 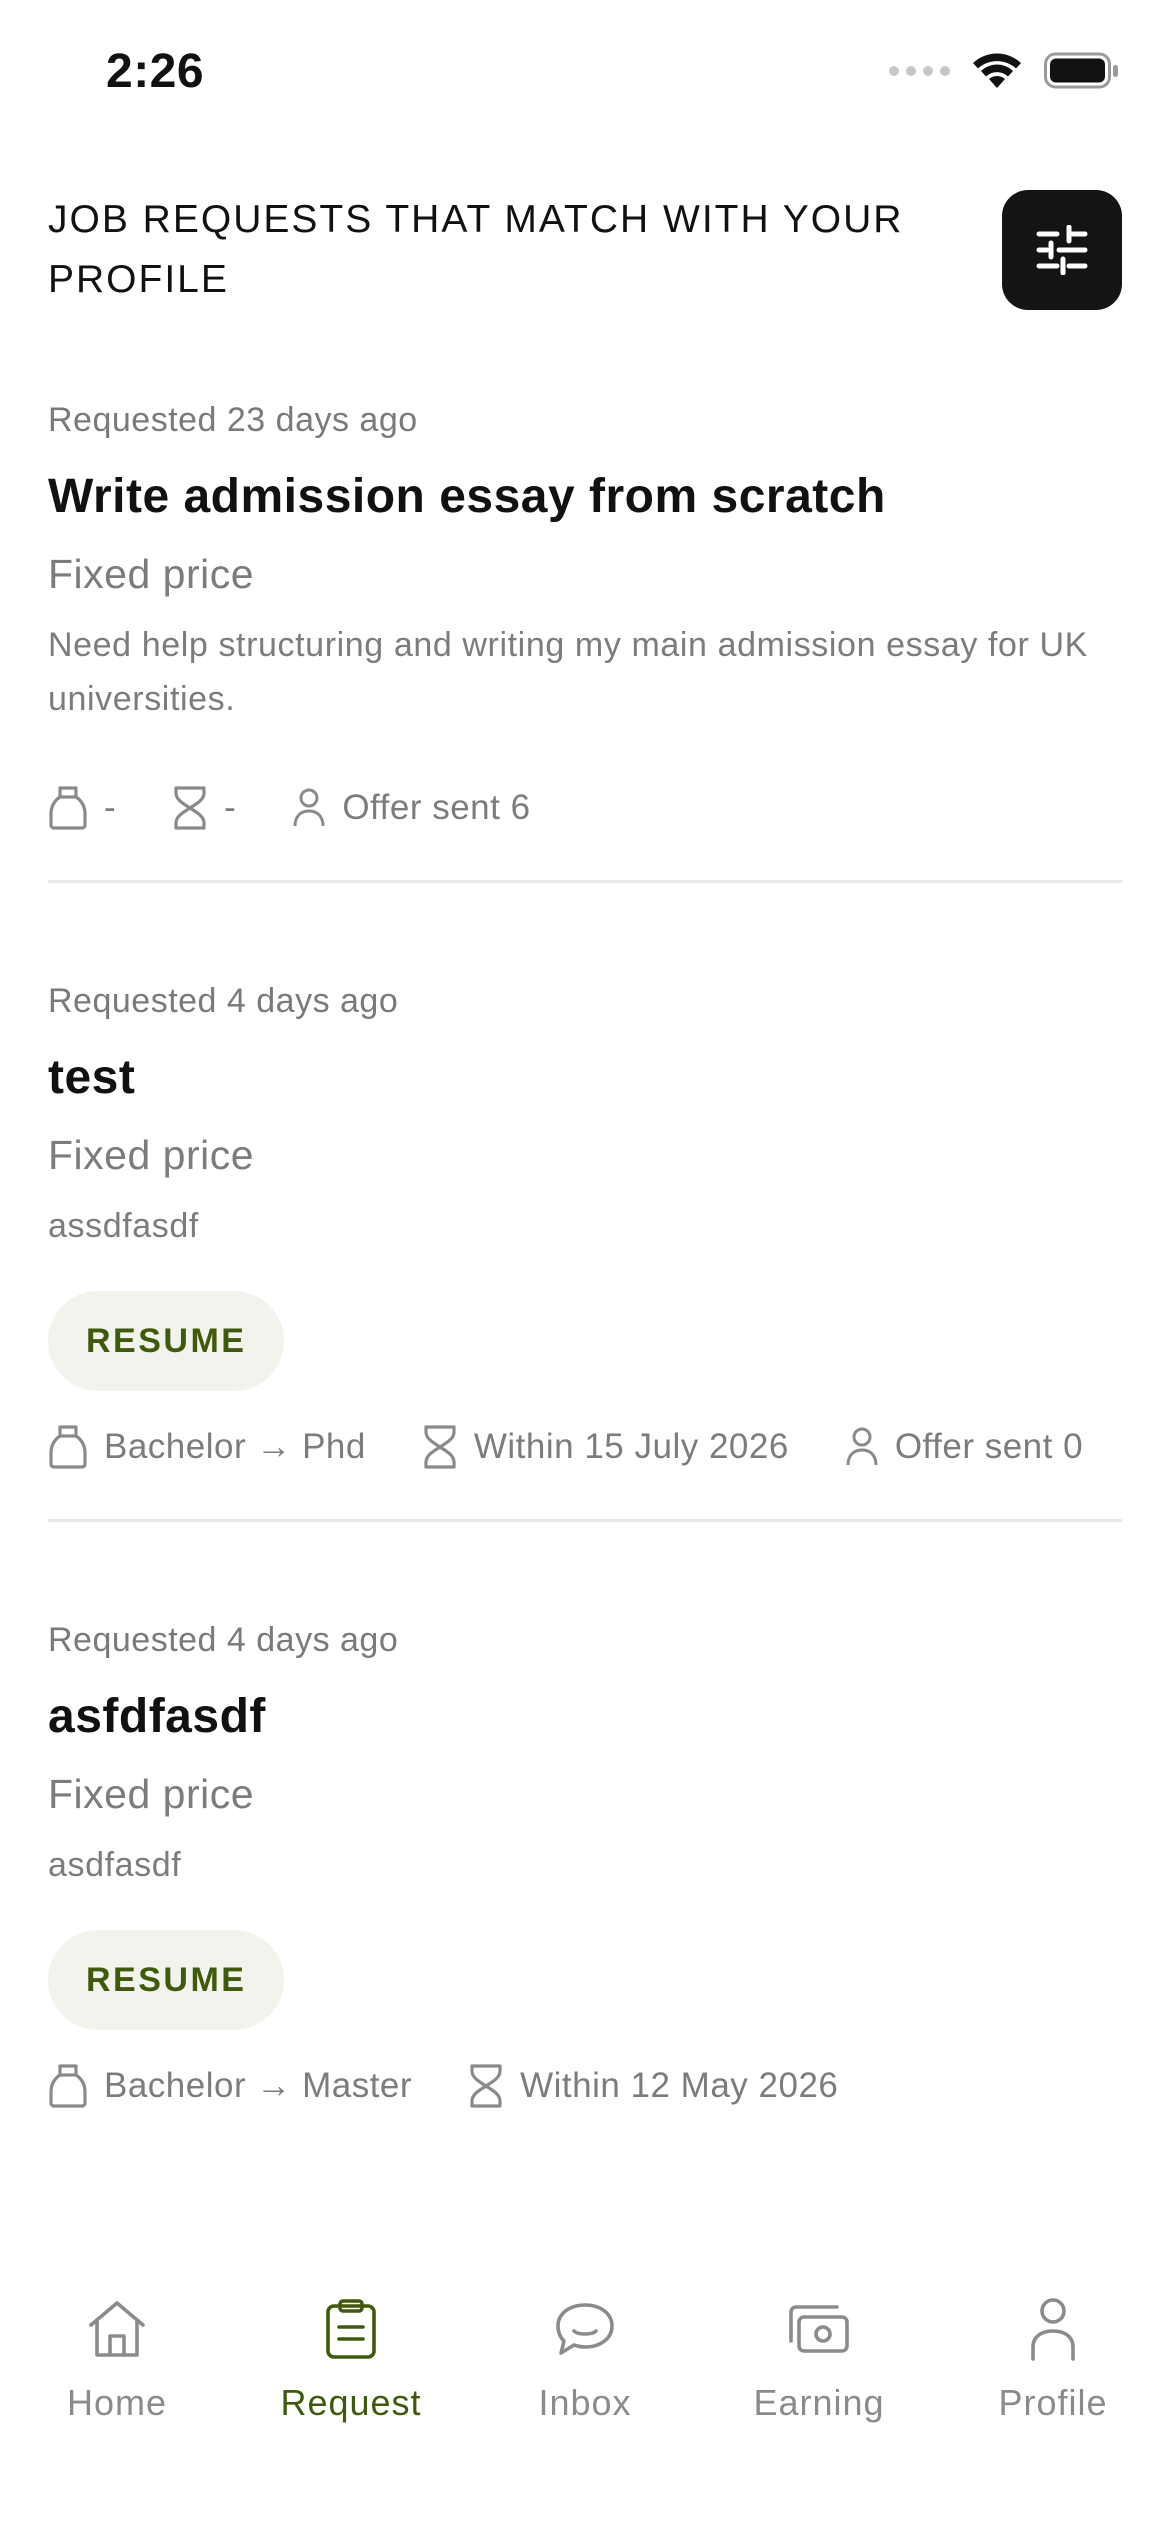 What do you see at coordinates (585, 808) in the screenshot?
I see `request-meta: - - Offer sent 6` at bounding box center [585, 808].